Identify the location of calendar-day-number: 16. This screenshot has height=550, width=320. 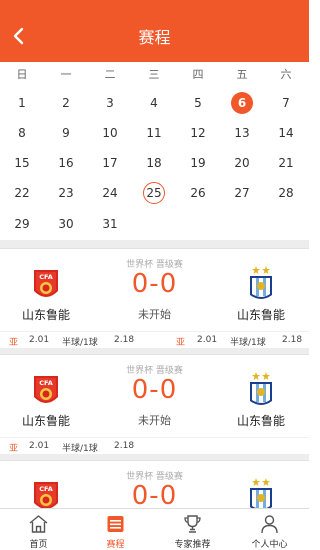
(66, 163).